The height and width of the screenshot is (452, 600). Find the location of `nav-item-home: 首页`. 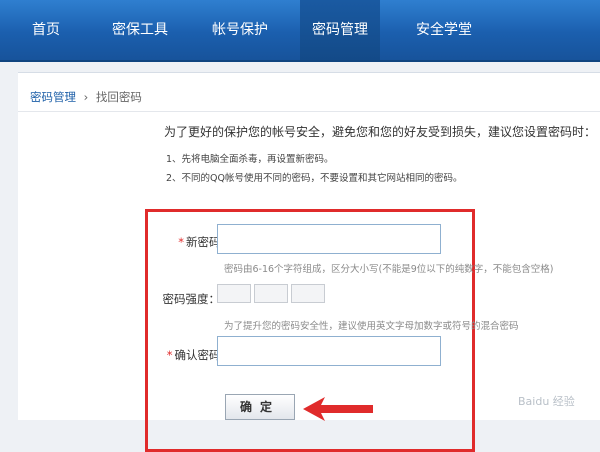

nav-item-home: 首页 is located at coordinates (46, 30).